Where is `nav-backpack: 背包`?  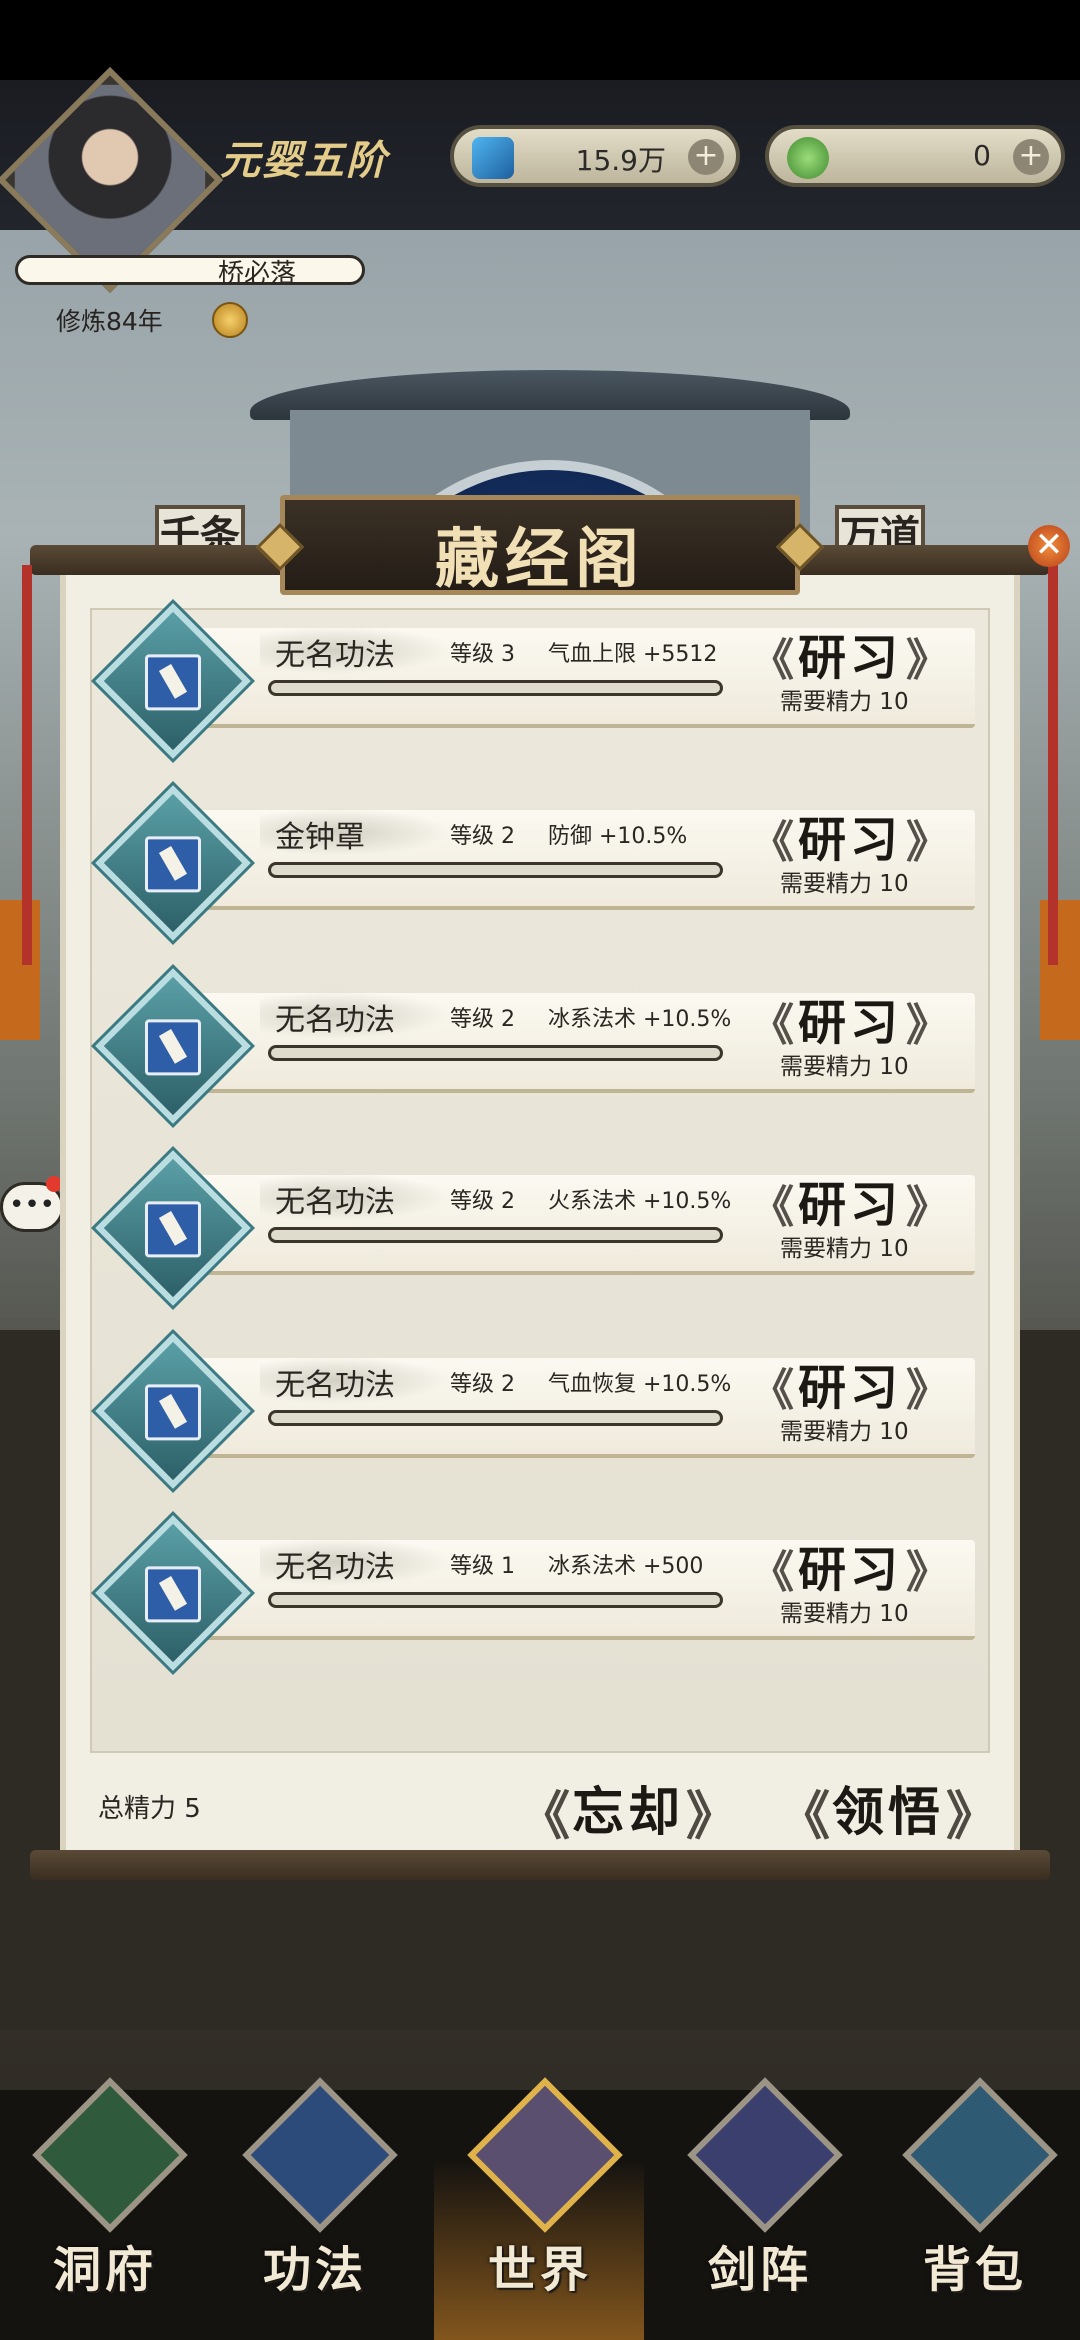
nav-backpack: 背包 is located at coordinates (975, 2198).